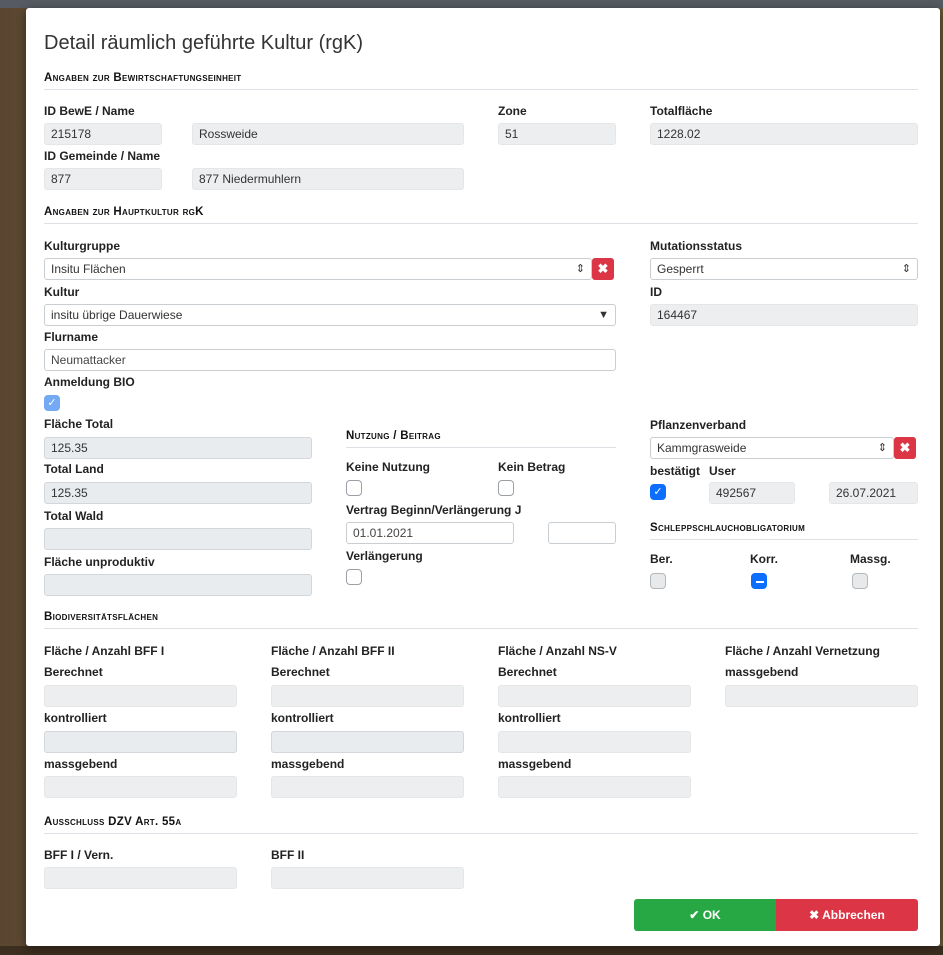  I want to click on label-bff1: Fläche / Anzahl BFF I, so click(104, 651).